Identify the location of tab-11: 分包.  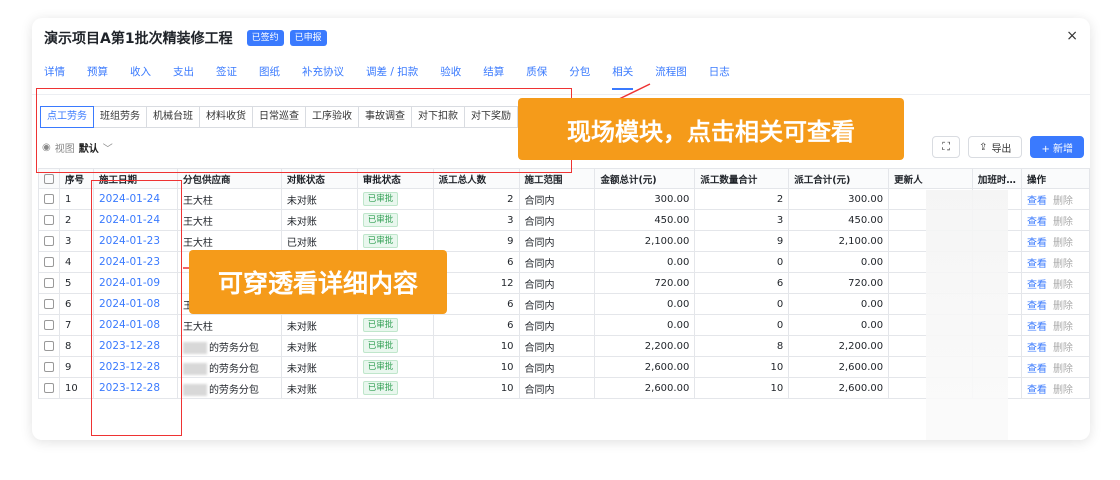
(579, 75).